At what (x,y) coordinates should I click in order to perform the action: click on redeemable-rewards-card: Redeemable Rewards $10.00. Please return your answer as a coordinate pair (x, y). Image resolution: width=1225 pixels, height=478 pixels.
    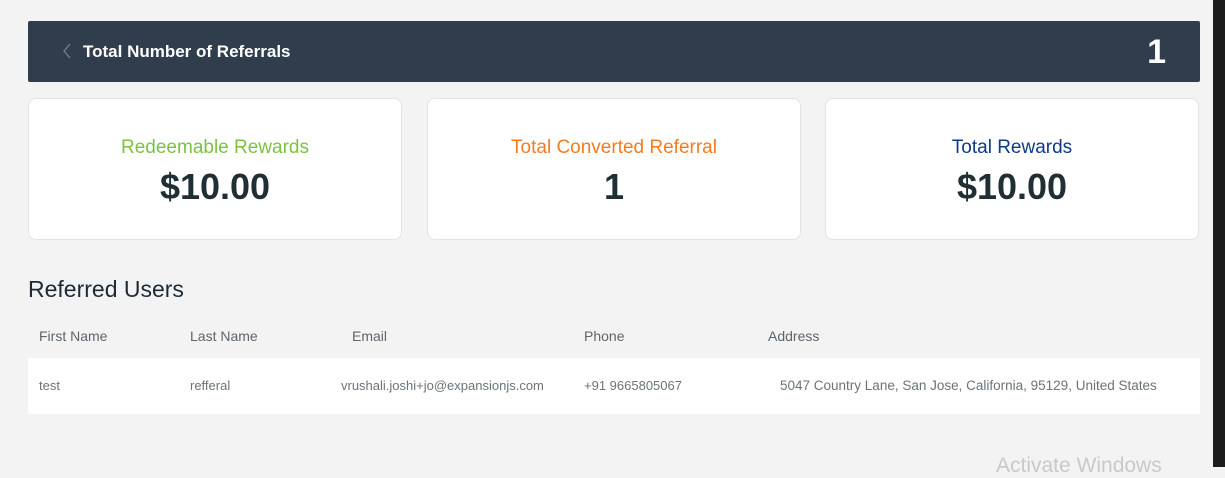
    Looking at the image, I should click on (215, 169).